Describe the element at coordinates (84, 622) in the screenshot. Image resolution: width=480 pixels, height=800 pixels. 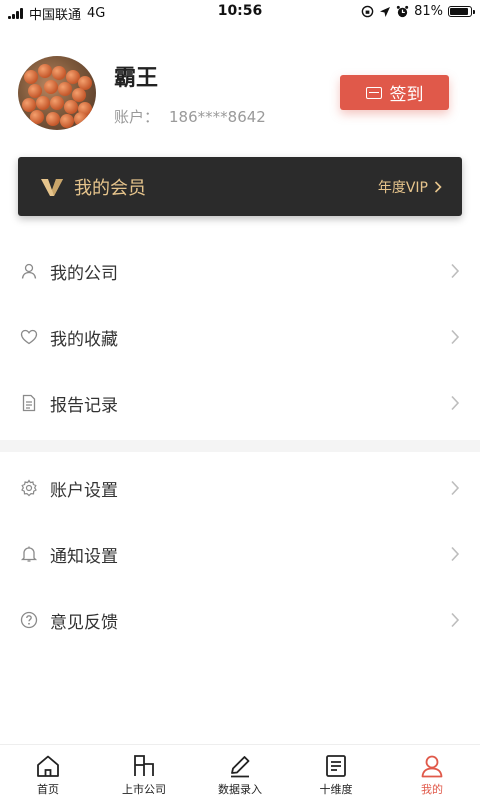
I see `menu-label: 意见反馈` at that location.